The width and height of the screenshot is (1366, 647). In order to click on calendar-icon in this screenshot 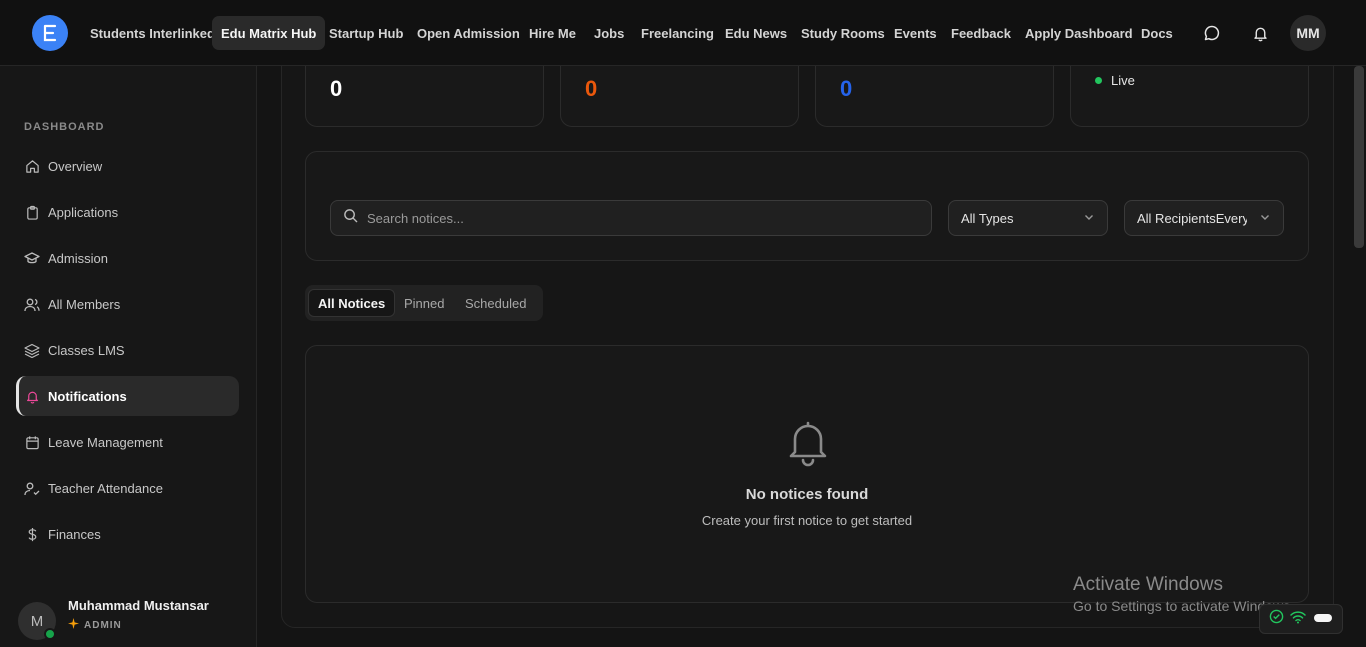, I will do `click(32, 442)`.